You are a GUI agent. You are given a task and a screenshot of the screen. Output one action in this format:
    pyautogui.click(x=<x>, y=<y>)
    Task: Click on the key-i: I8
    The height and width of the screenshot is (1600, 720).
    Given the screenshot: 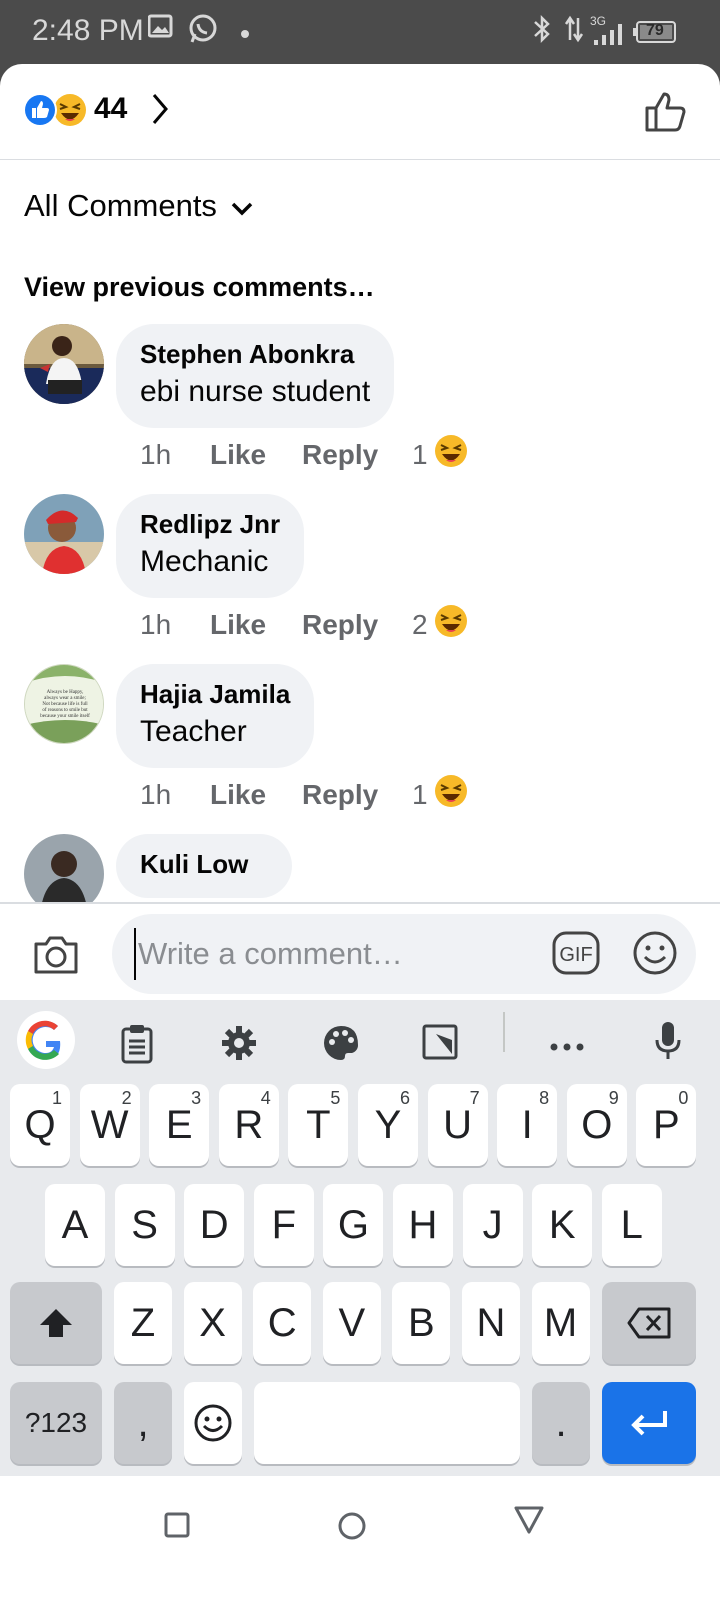 What is the action you would take?
    pyautogui.click(x=527, y=1125)
    